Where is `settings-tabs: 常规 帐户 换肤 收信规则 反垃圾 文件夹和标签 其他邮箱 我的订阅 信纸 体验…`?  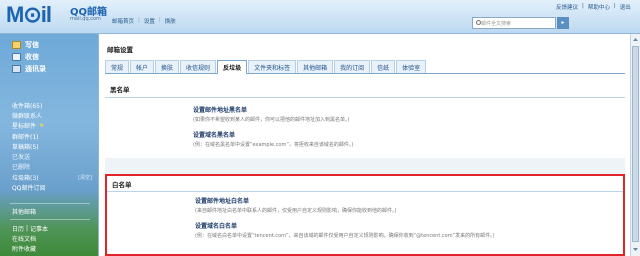 settings-tabs: 常规 帐户 换肤 收信规则 反垃圾 文件夹和标签 其他邮箱 我的订阅 信纸 体验… is located at coordinates (365, 67).